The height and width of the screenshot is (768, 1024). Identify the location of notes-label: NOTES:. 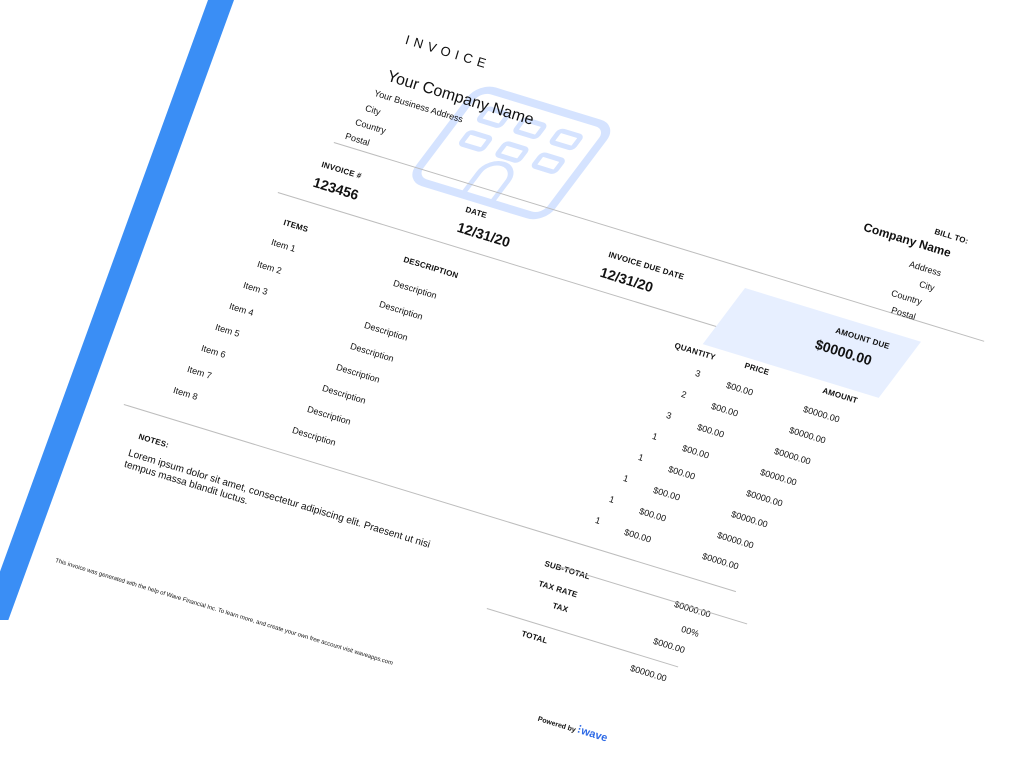
(154, 441).